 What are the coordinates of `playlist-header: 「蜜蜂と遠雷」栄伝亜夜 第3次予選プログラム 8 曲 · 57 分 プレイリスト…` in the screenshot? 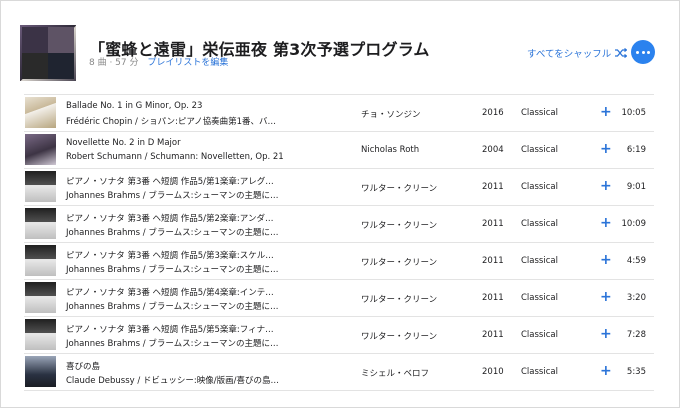 It's located at (340, 55).